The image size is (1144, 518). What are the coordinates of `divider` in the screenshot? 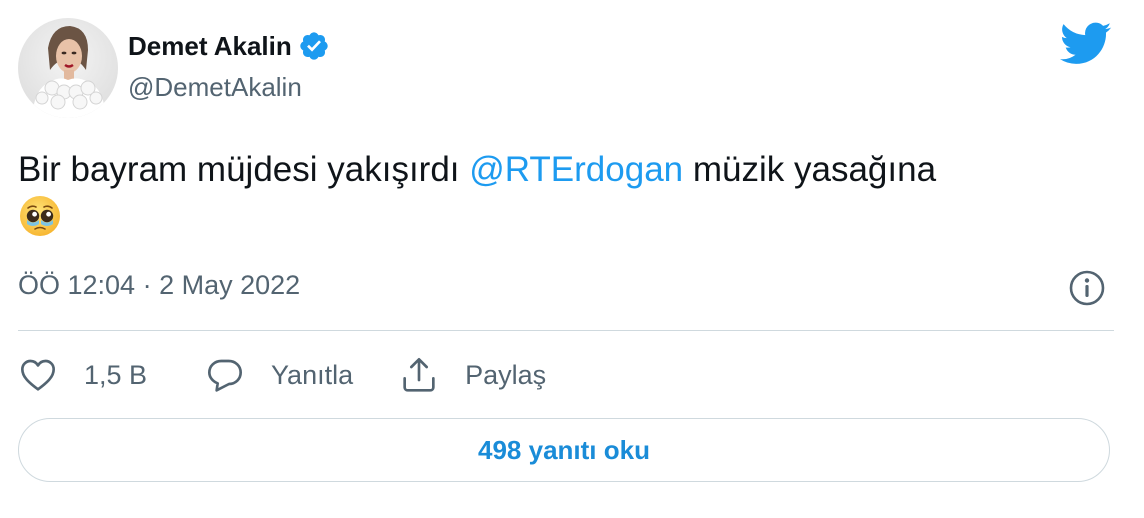 It's located at (566, 330).